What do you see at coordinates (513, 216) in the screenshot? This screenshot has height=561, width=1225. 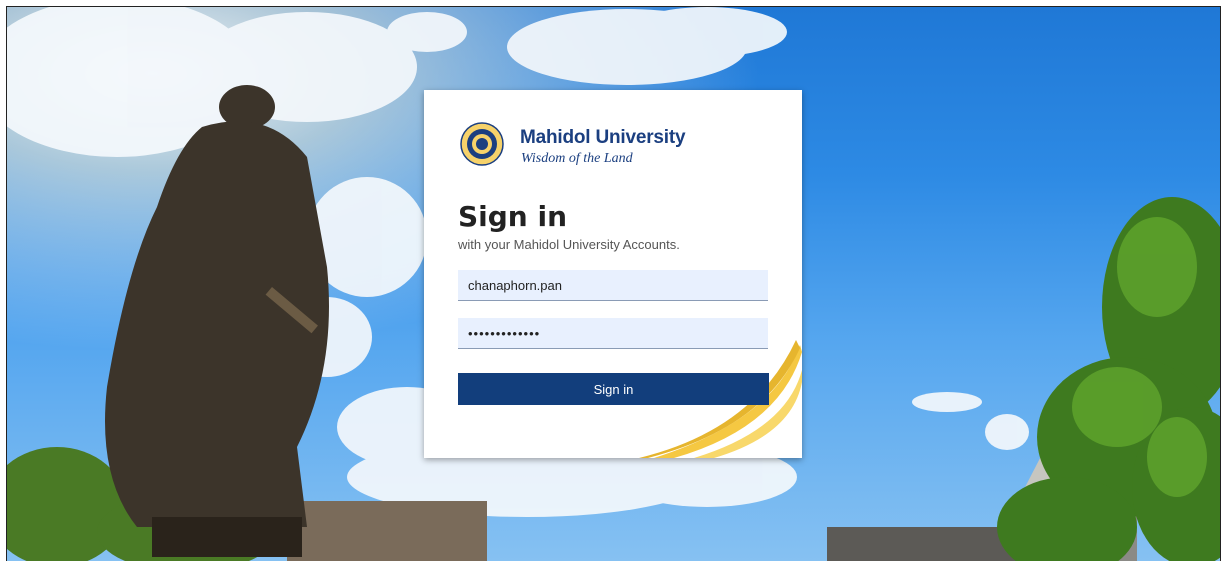 I see `page-title: Sign in` at bounding box center [513, 216].